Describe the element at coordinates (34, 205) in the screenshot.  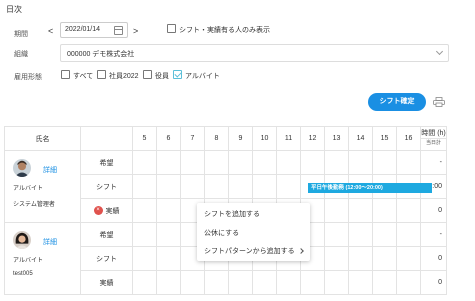
I see `employee-name: システム管理者` at that location.